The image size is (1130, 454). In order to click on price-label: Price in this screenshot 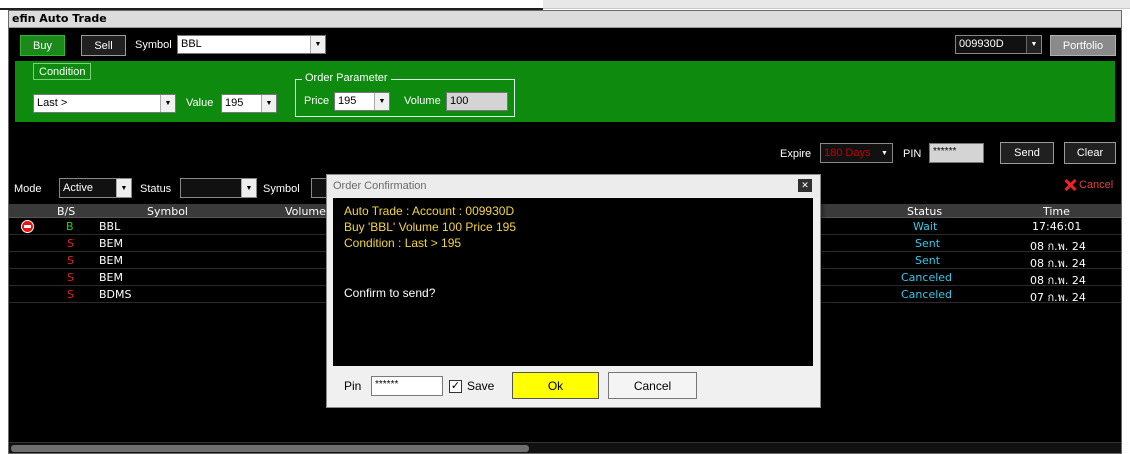, I will do `click(317, 101)`.